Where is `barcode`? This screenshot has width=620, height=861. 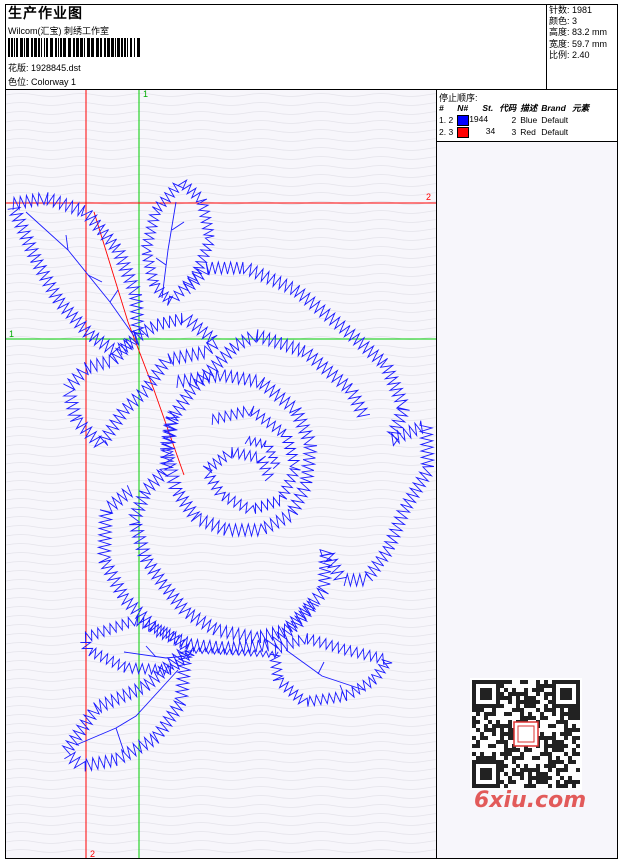 barcode is located at coordinates (74, 47).